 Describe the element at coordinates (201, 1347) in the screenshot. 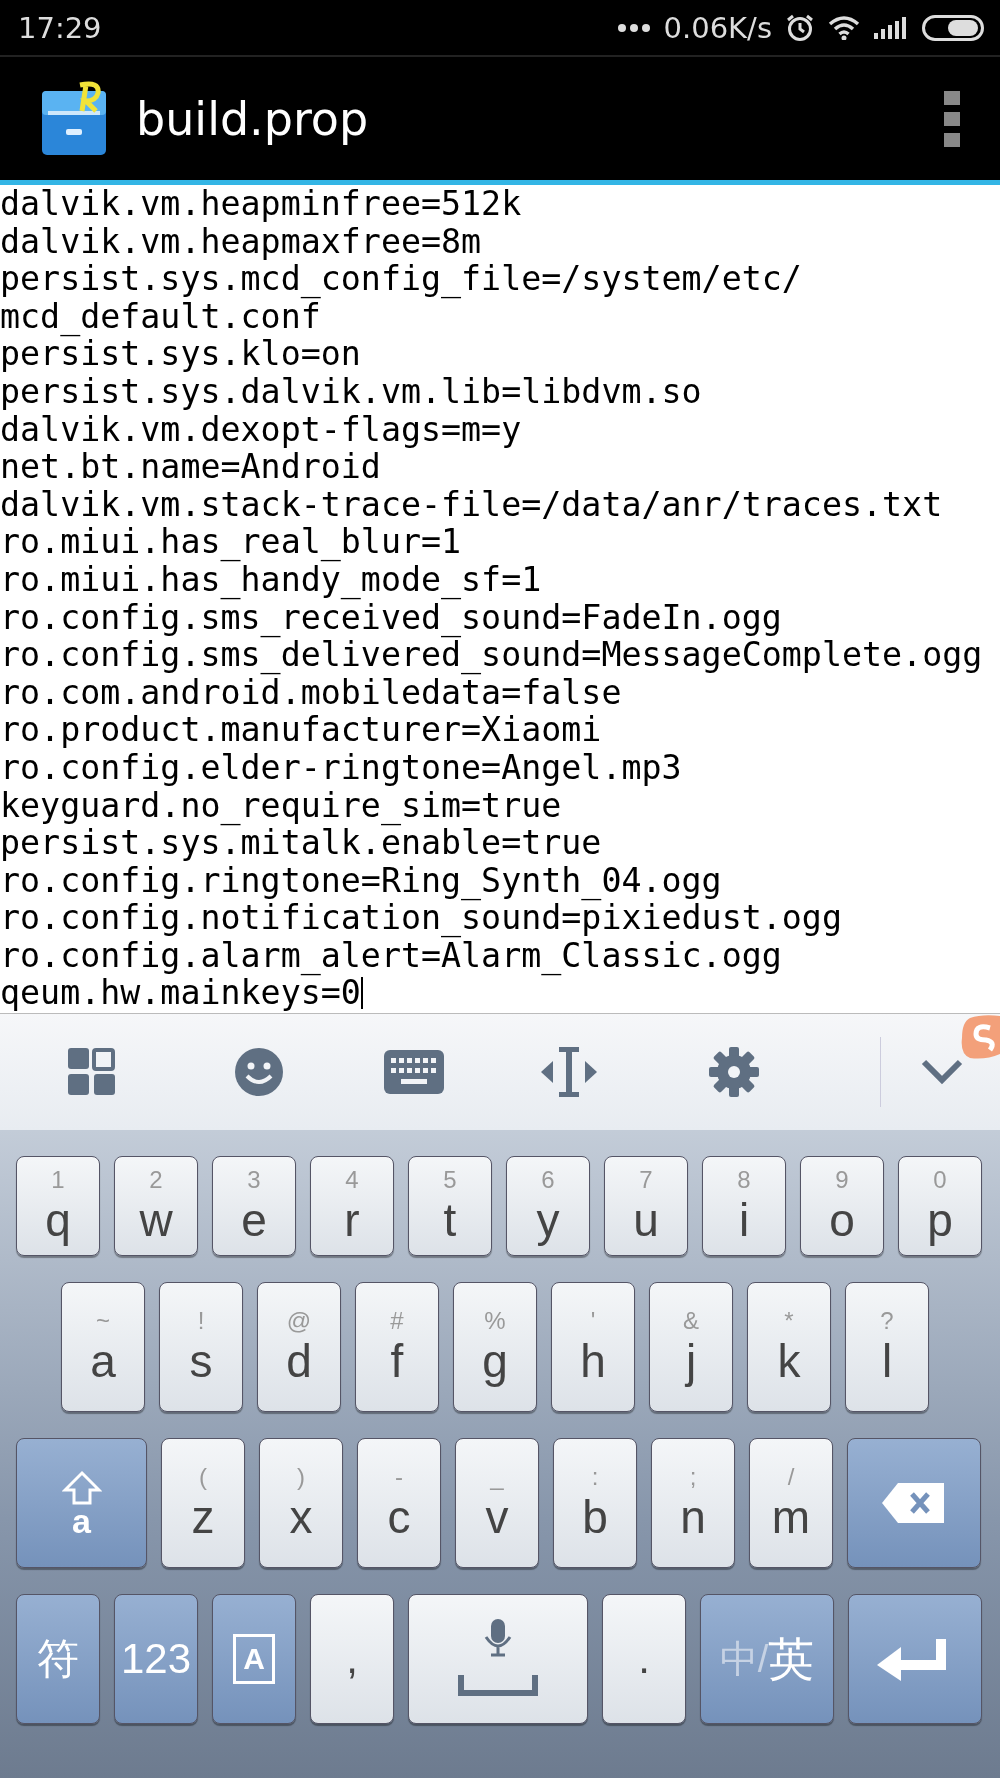

I see `letter-key: ! s` at that location.